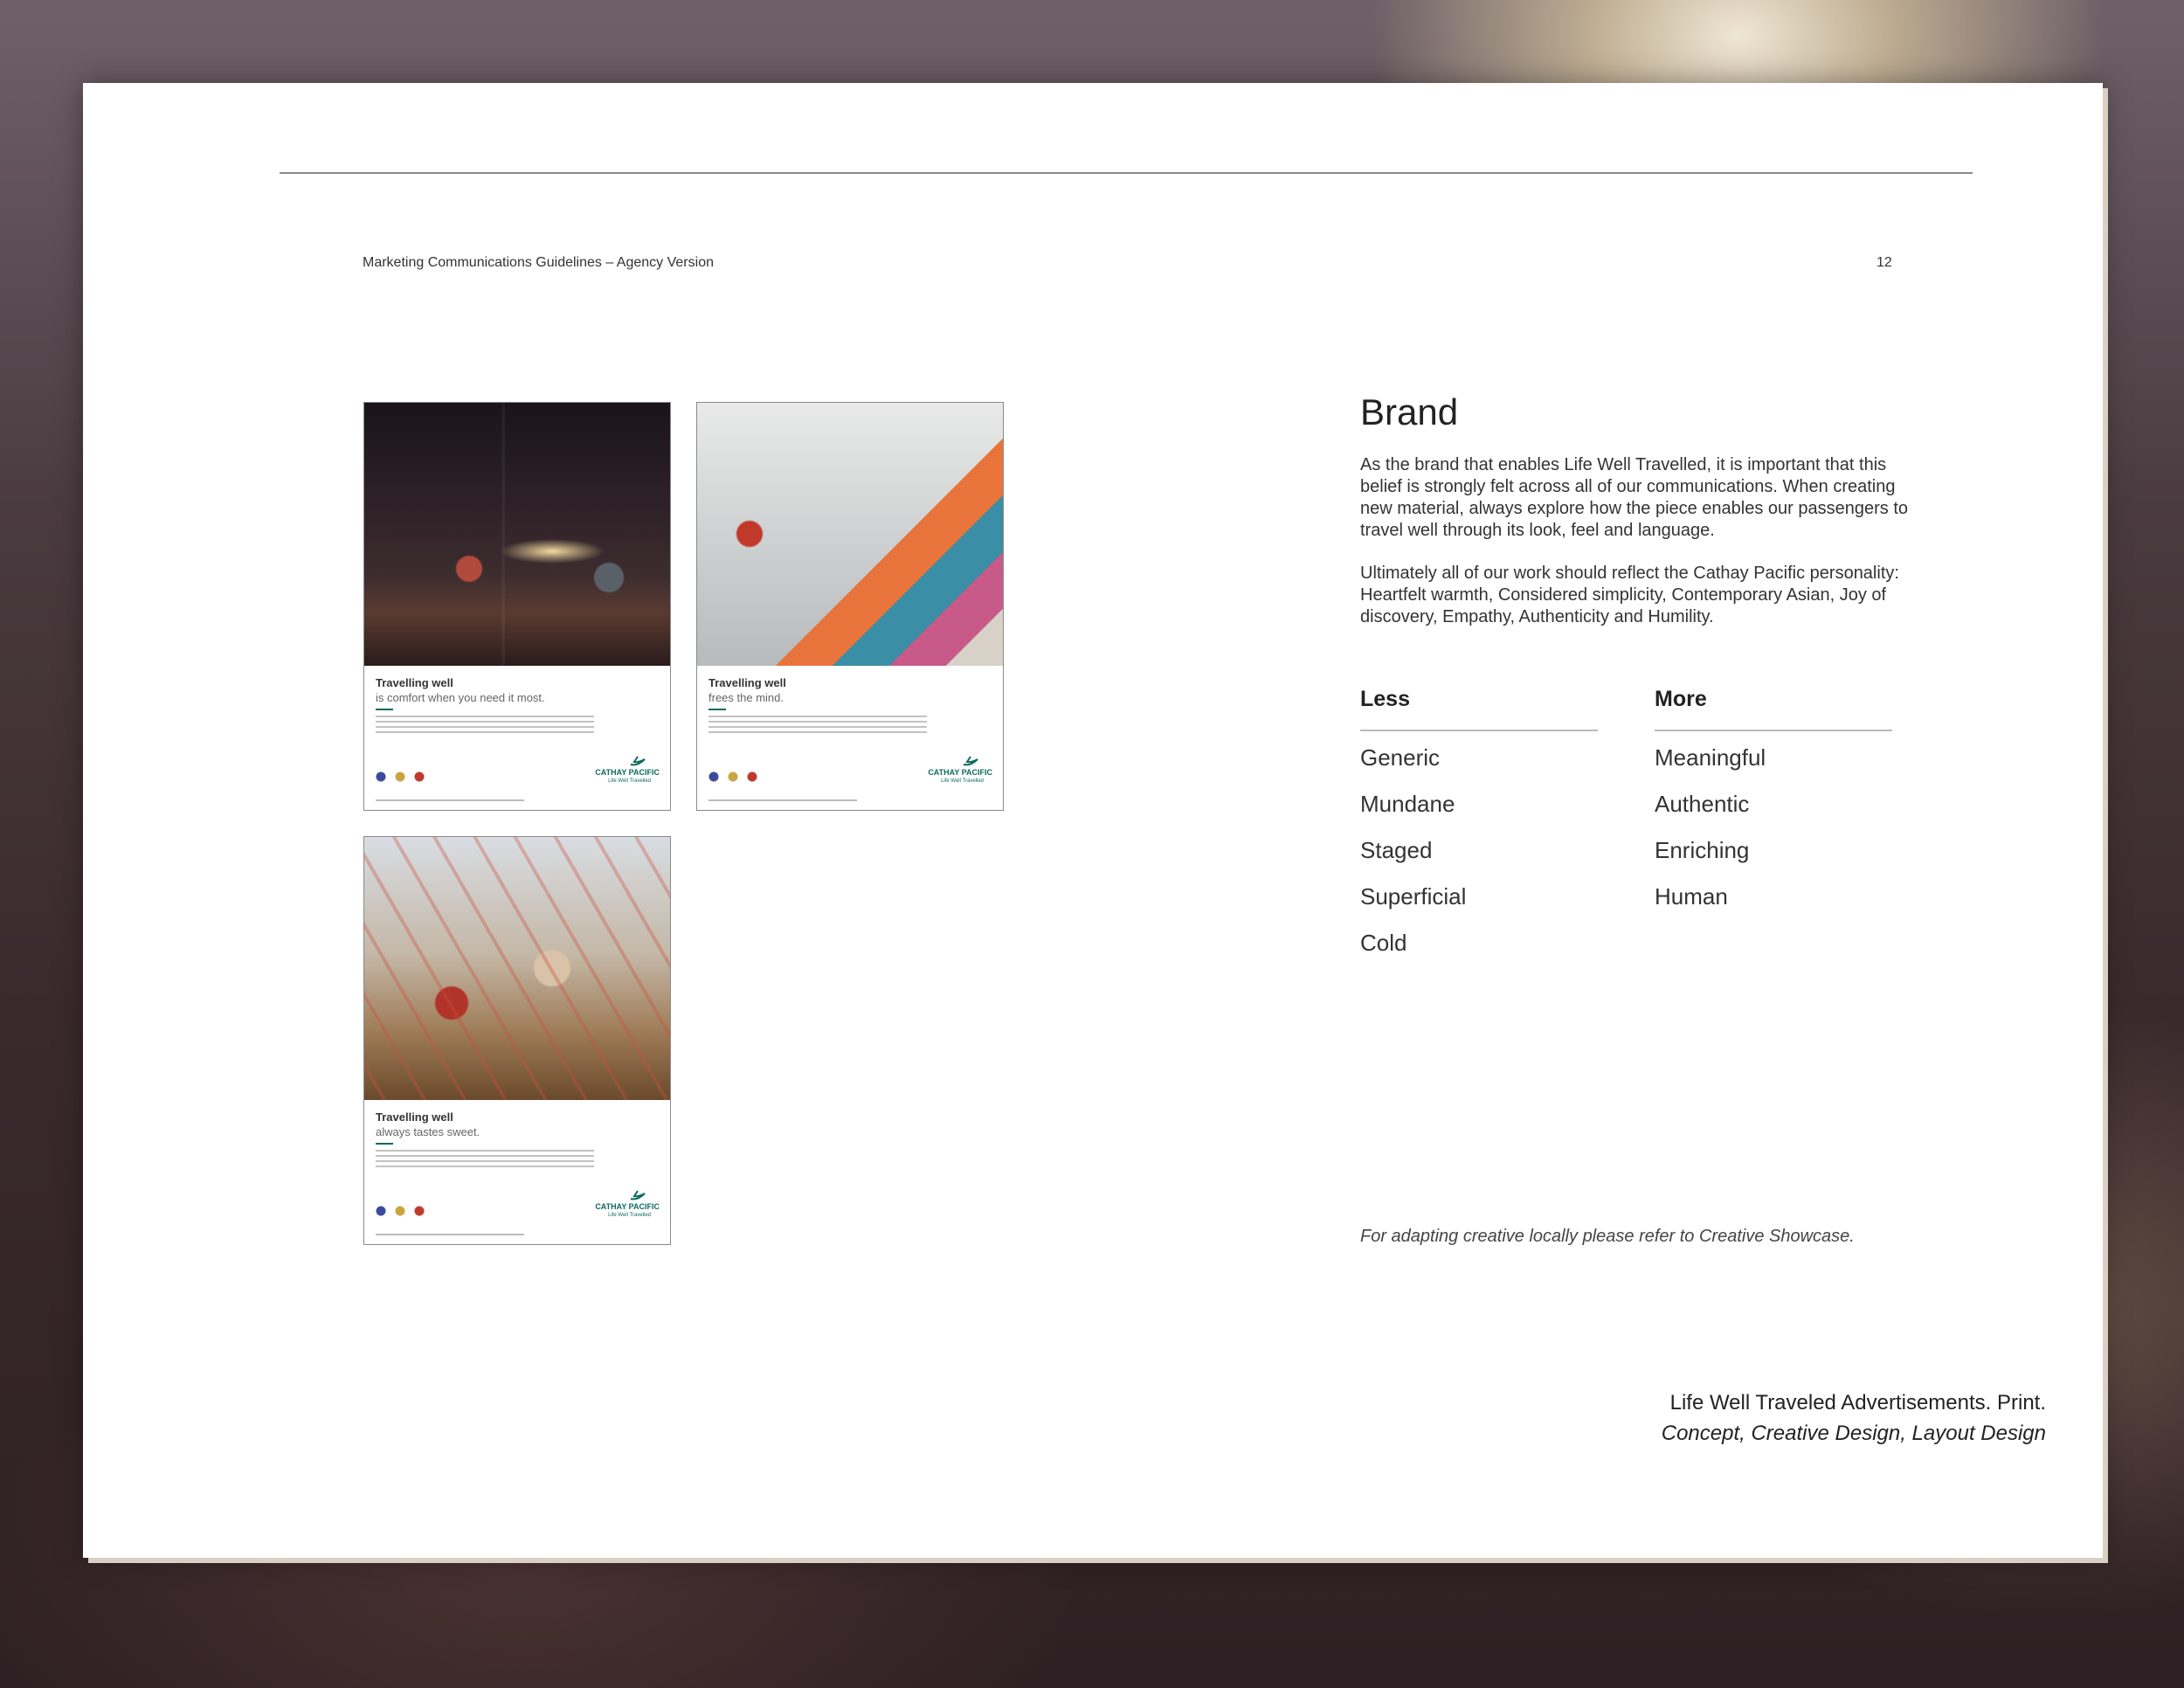 This screenshot has height=1688, width=2184. I want to click on brand-heading: Brand, so click(1409, 411).